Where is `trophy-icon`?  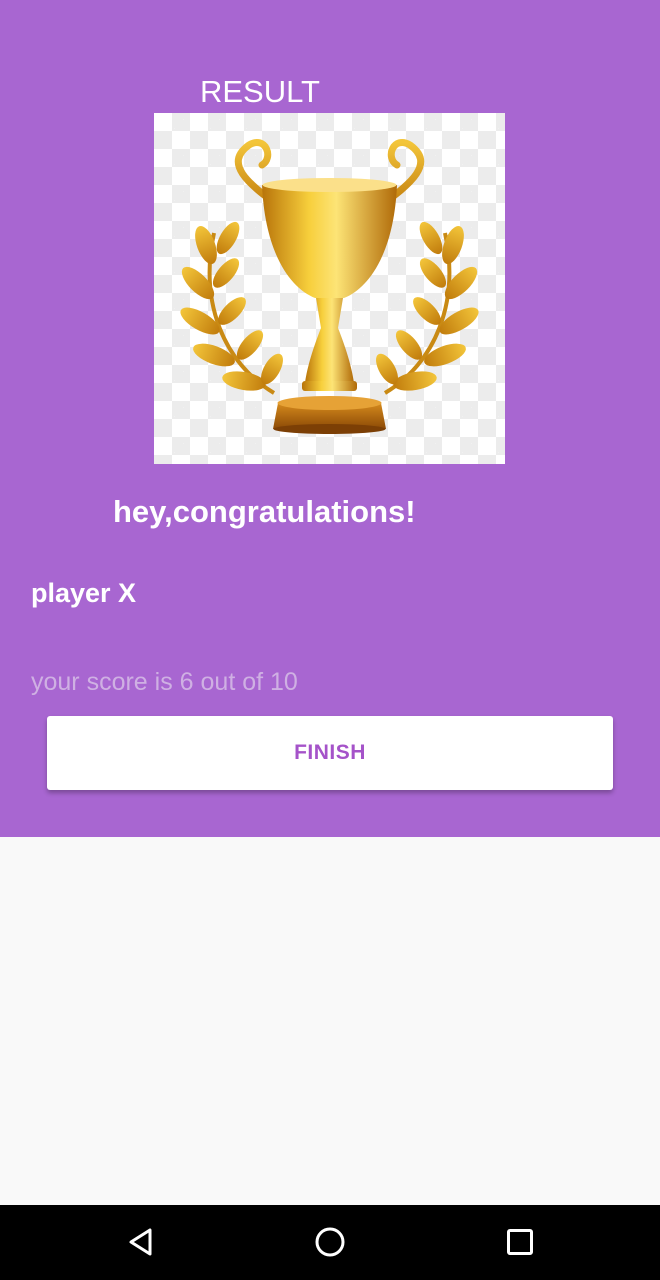
trophy-icon is located at coordinates (329, 286).